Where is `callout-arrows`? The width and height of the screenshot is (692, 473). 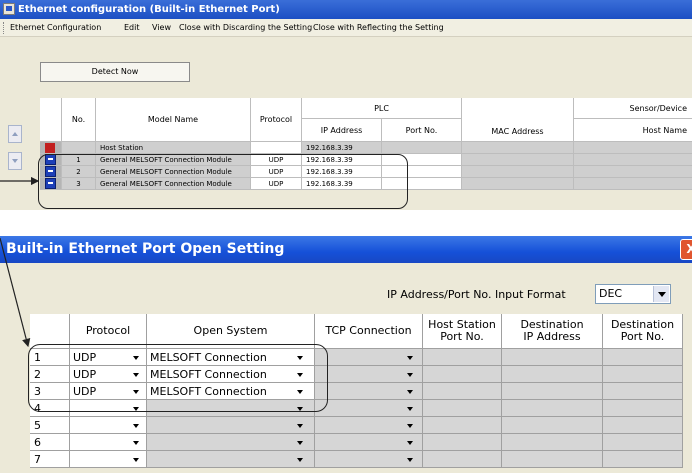
callout-arrows is located at coordinates (20, 262).